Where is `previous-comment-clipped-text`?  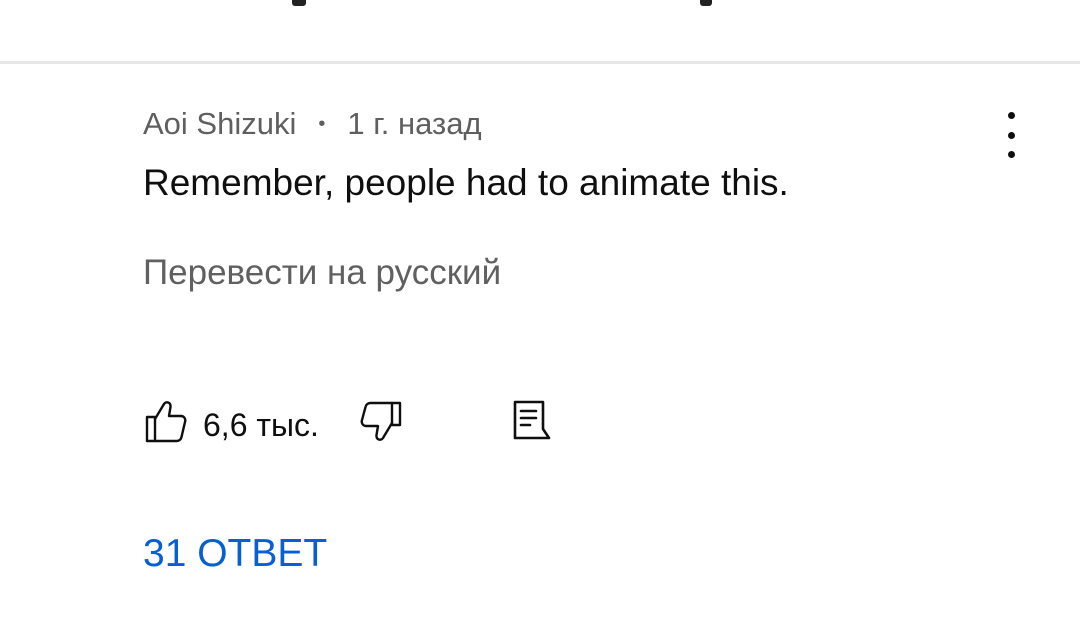 previous-comment-clipped-text is located at coordinates (540, 6).